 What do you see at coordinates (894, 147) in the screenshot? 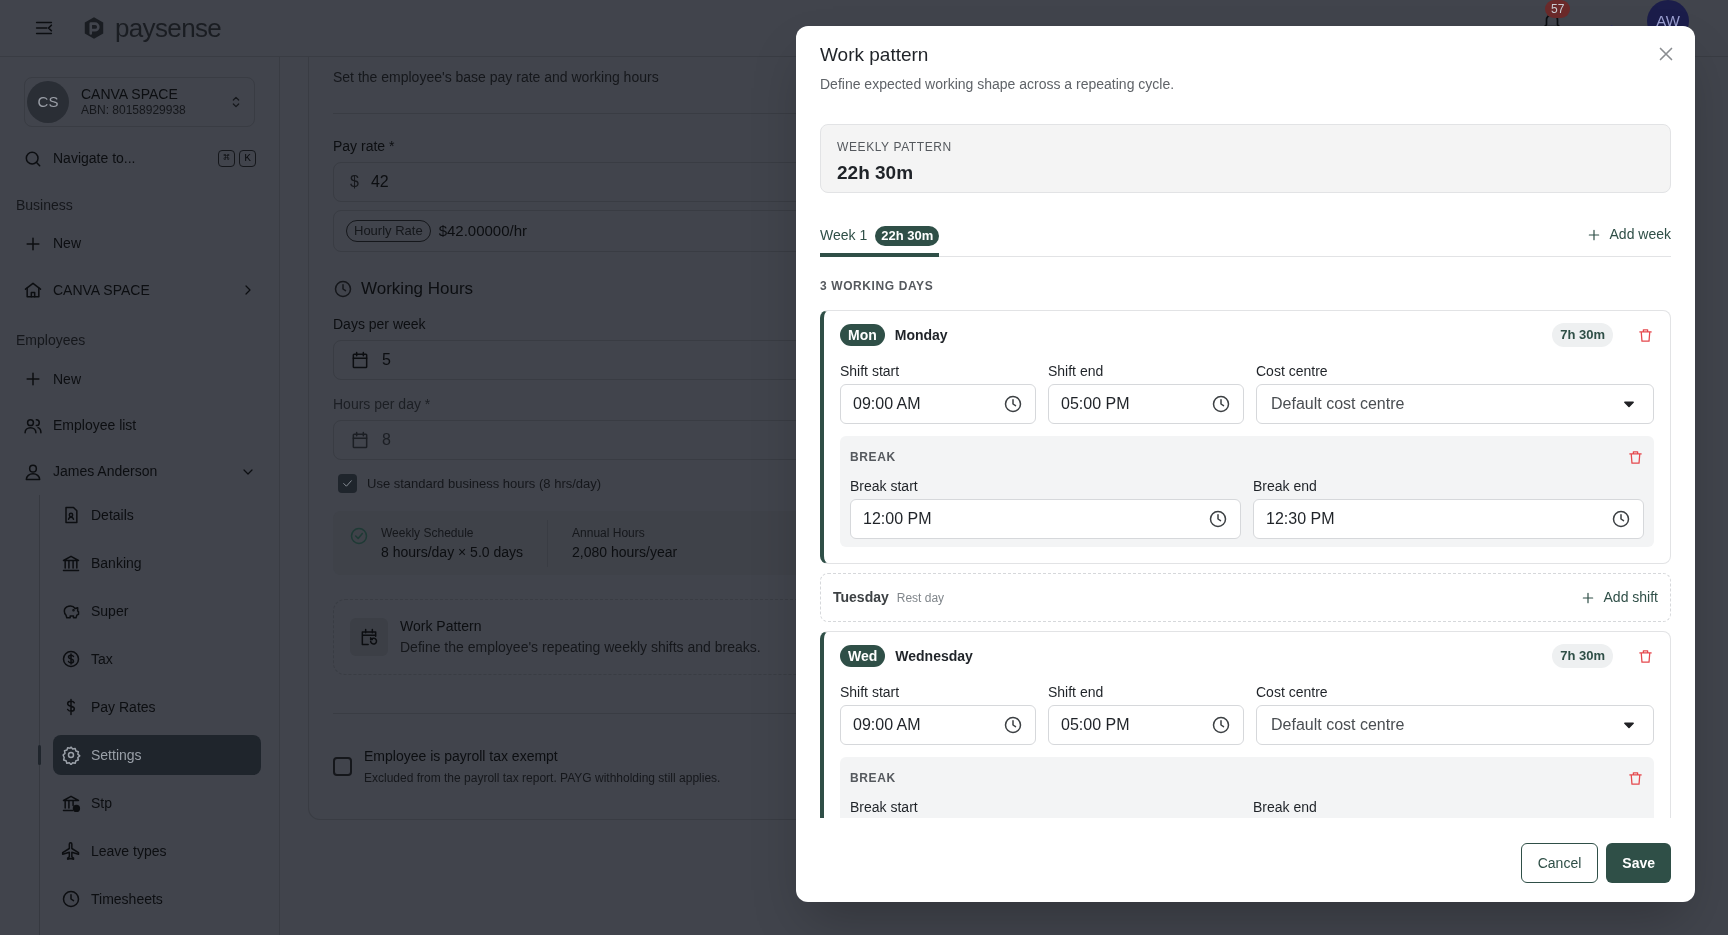
I see `panel-label: WEEKLY PATTERN` at bounding box center [894, 147].